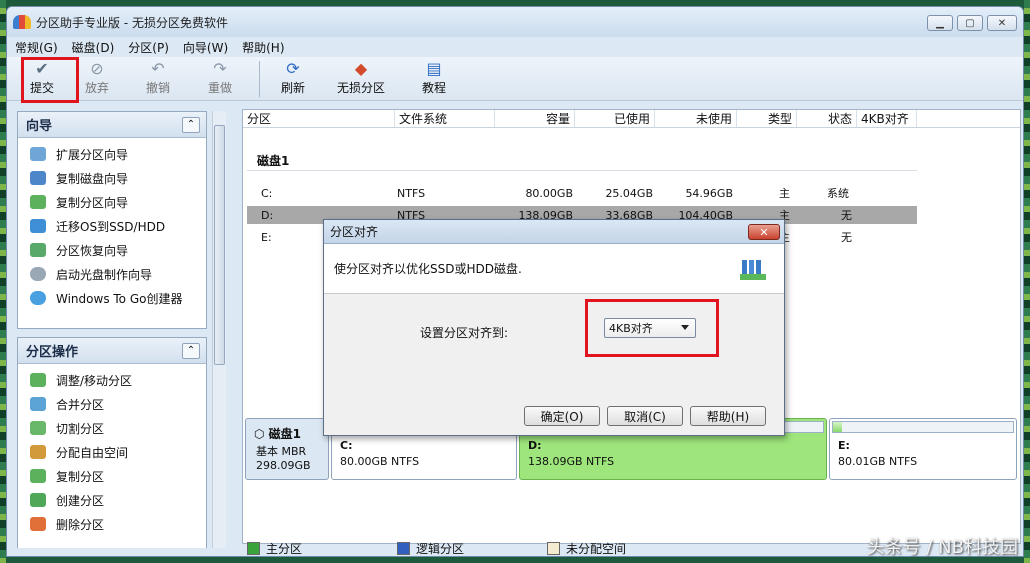  I want to click on align-label: 设置分区对齐到:, so click(464, 333).